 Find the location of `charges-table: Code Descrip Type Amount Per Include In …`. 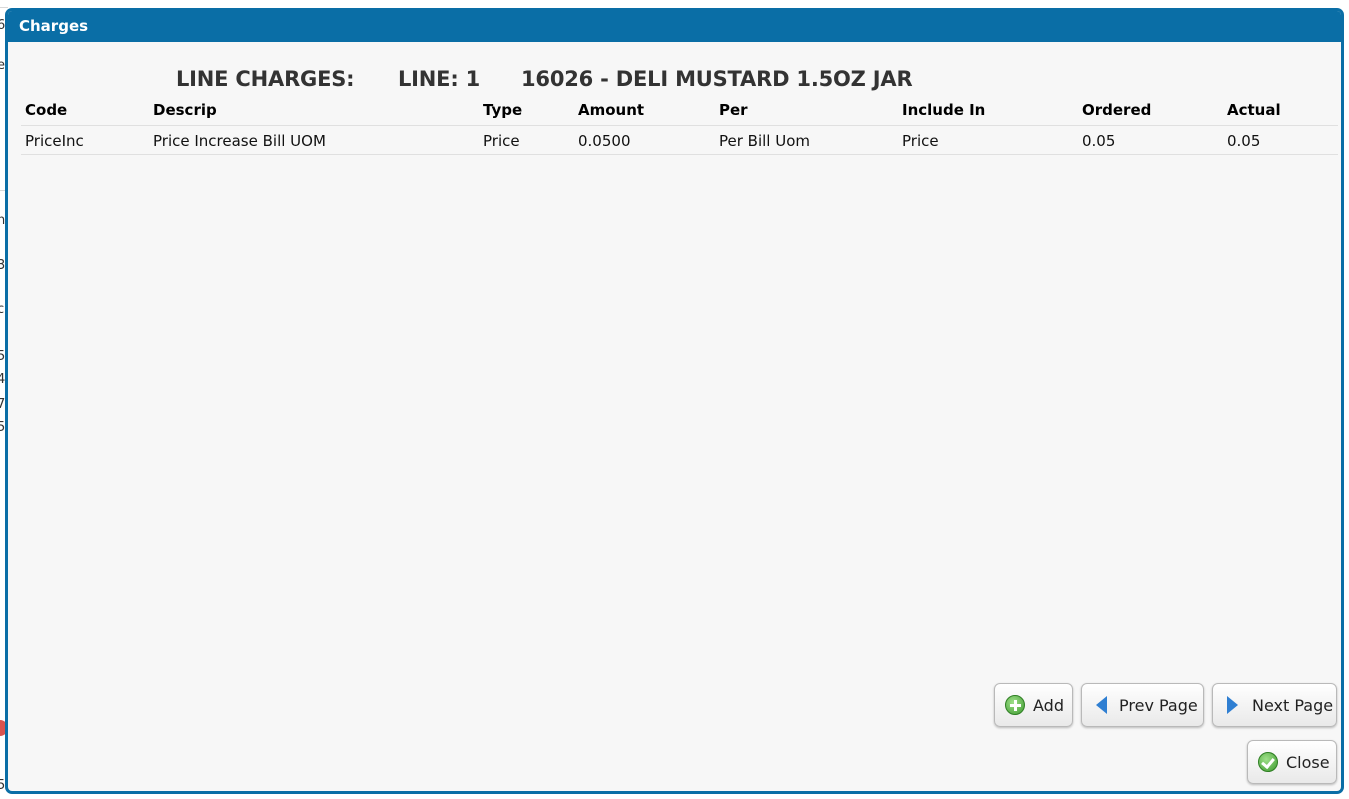

charges-table: Code Descrip Type Amount Per Include In … is located at coordinates (679, 126).